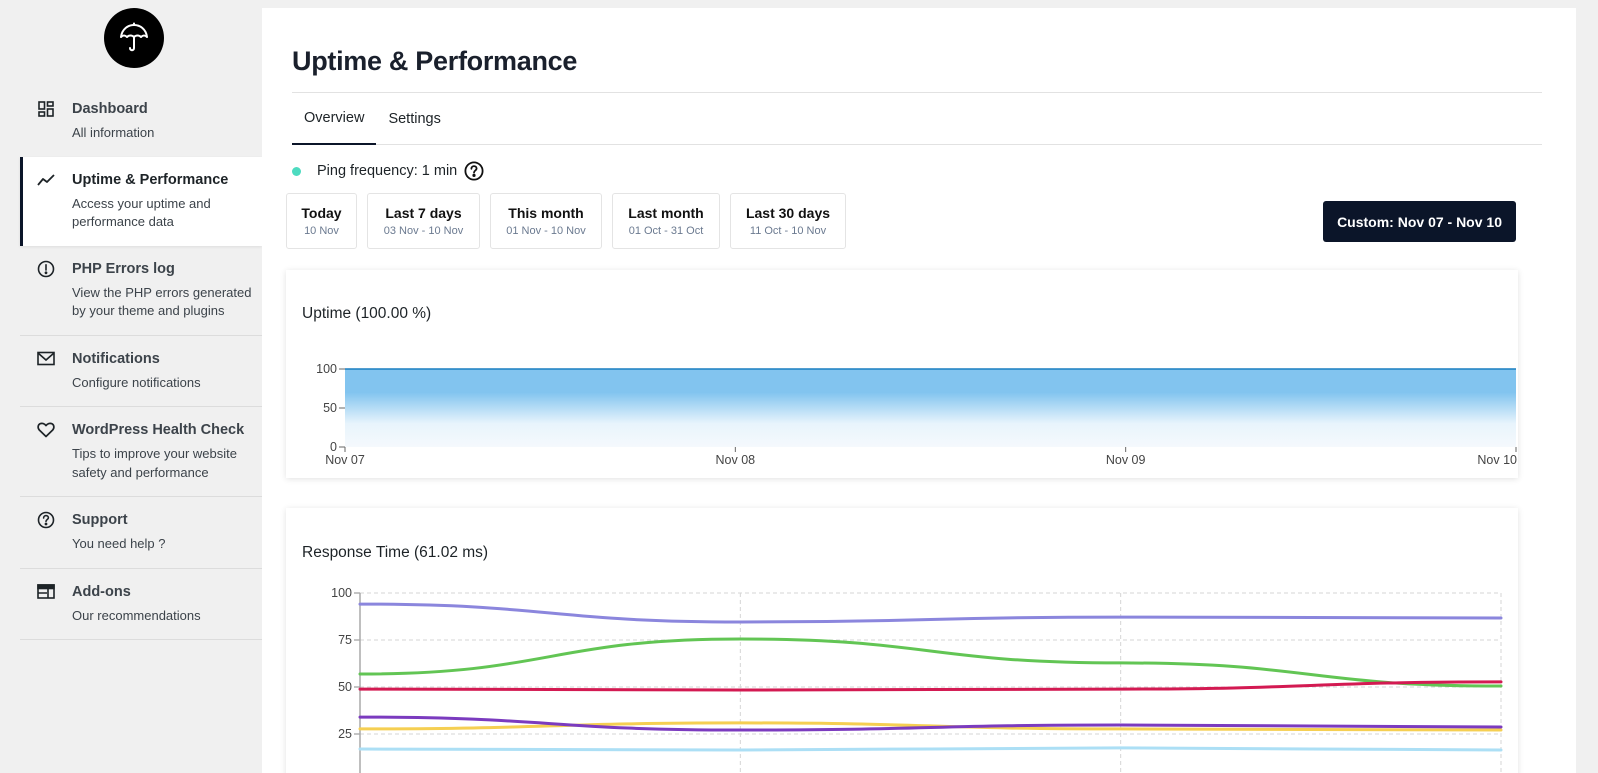 The height and width of the screenshot is (773, 1598). Describe the element at coordinates (423, 231) in the screenshot. I see `range-dates: 03 Nov - 10 Nov` at that location.